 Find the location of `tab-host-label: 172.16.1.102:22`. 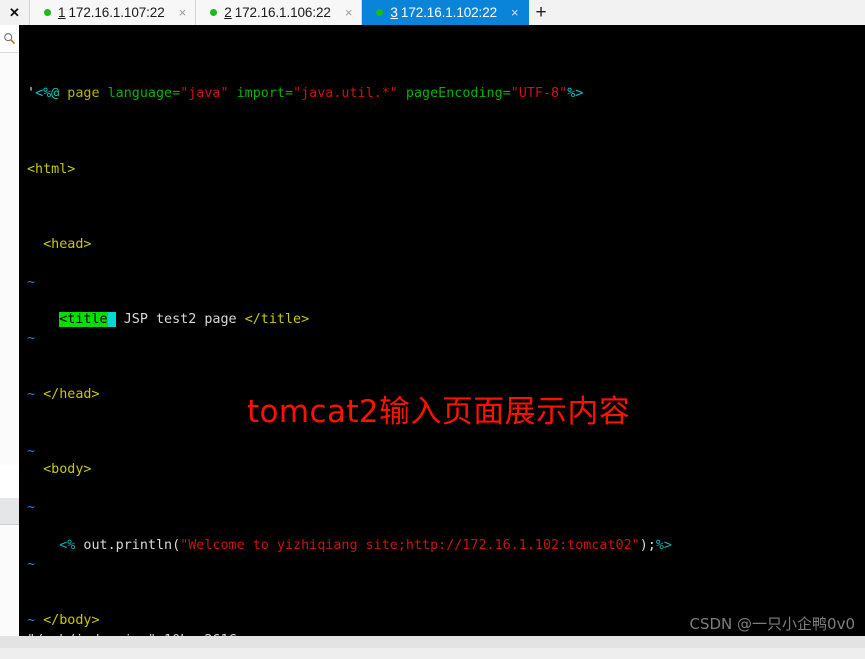

tab-host-label: 172.16.1.102:22 is located at coordinates (449, 12).